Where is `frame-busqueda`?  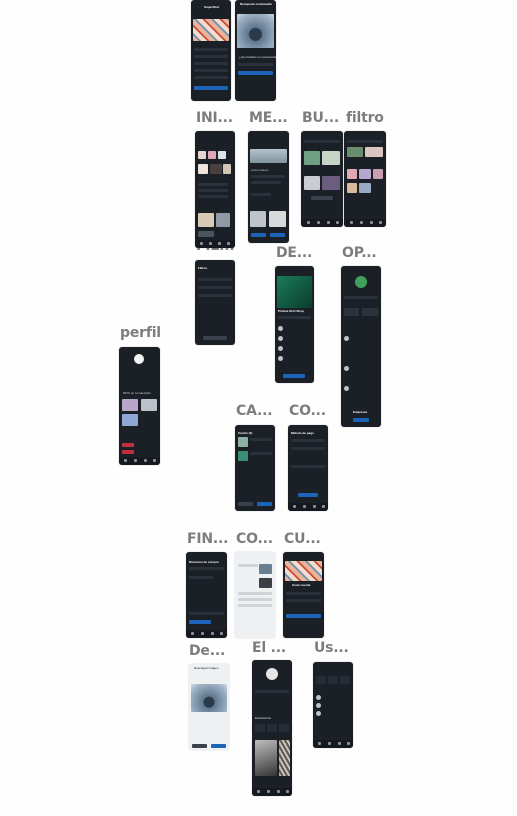 frame-busqueda is located at coordinates (322, 179).